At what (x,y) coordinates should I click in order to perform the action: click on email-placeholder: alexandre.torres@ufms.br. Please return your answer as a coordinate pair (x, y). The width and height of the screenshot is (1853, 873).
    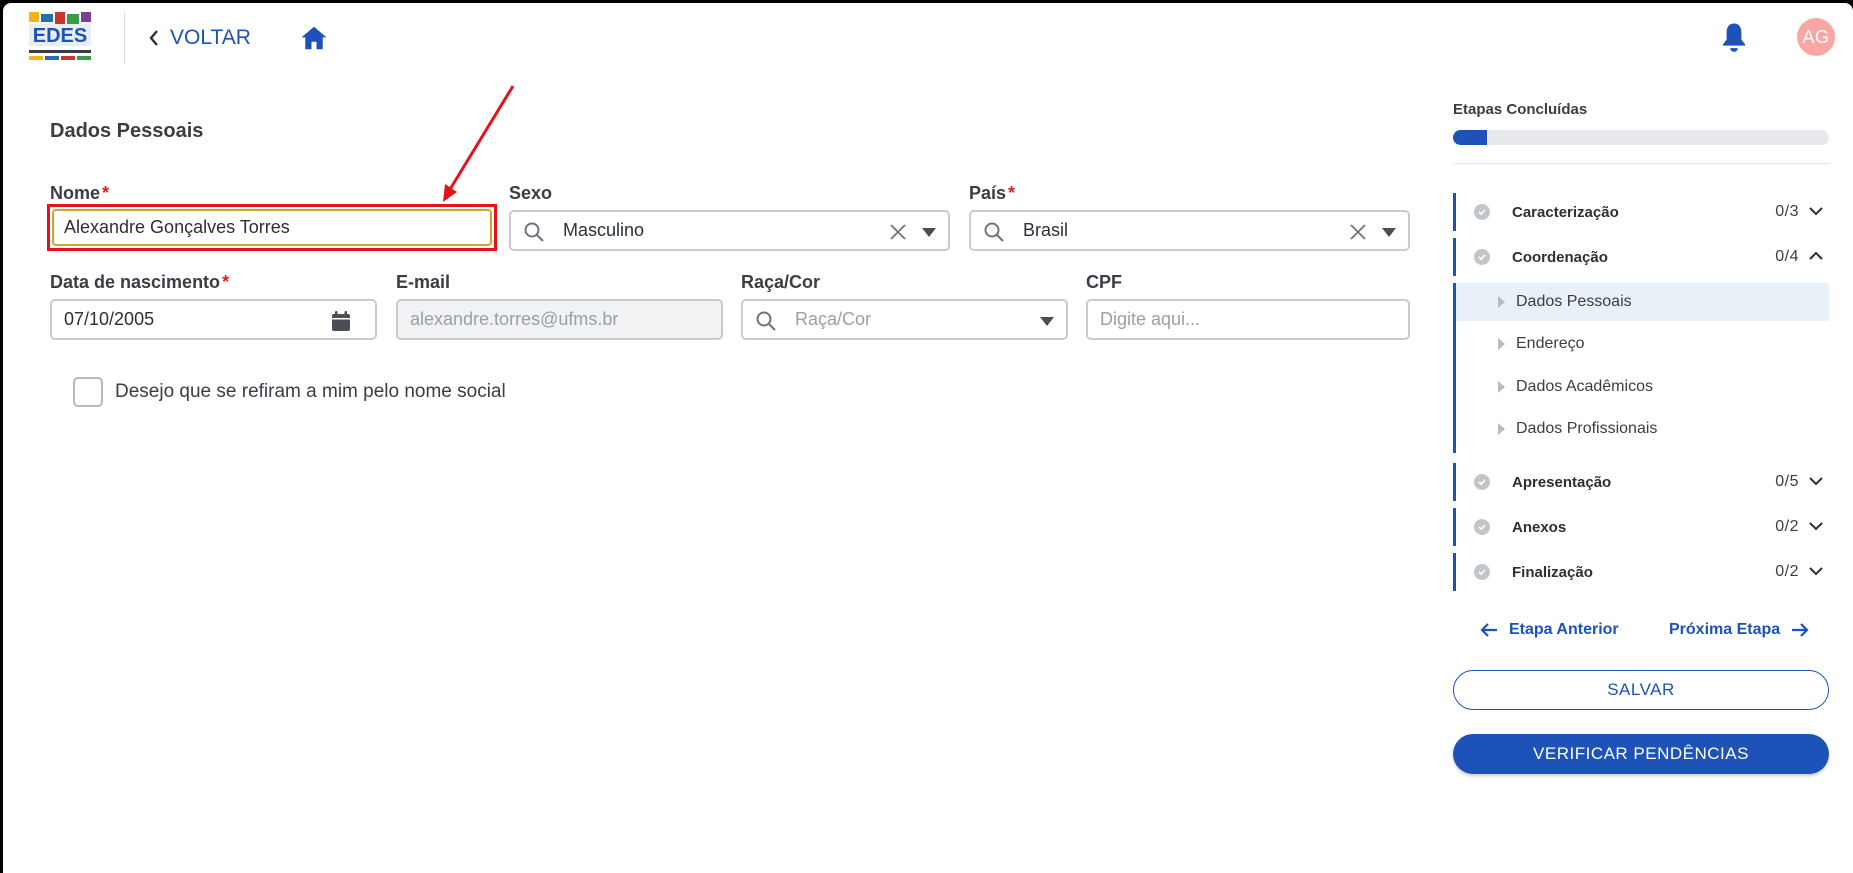
    Looking at the image, I should click on (514, 319).